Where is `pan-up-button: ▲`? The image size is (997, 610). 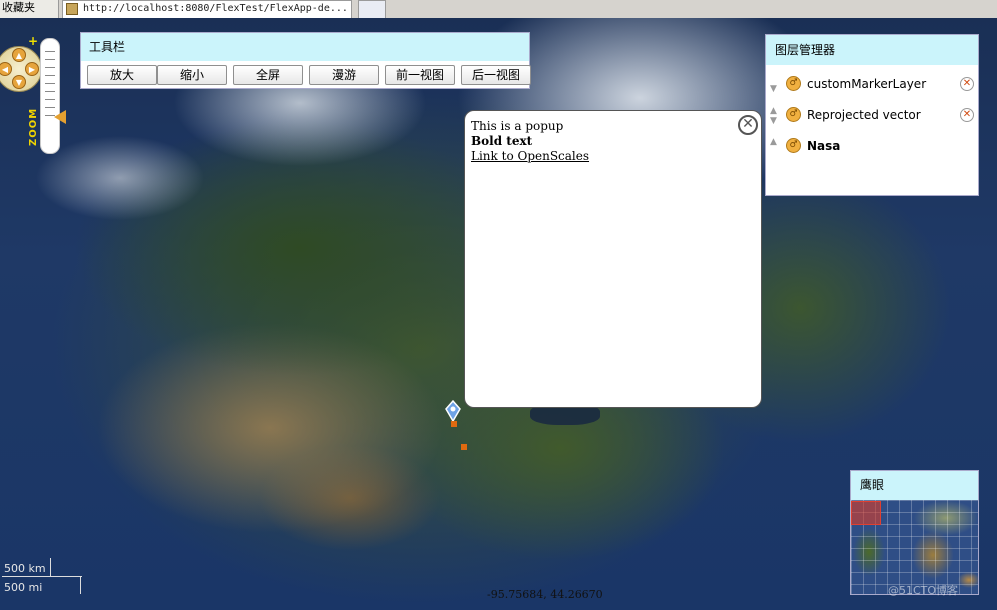
pan-up-button: ▲ is located at coordinates (19, 55).